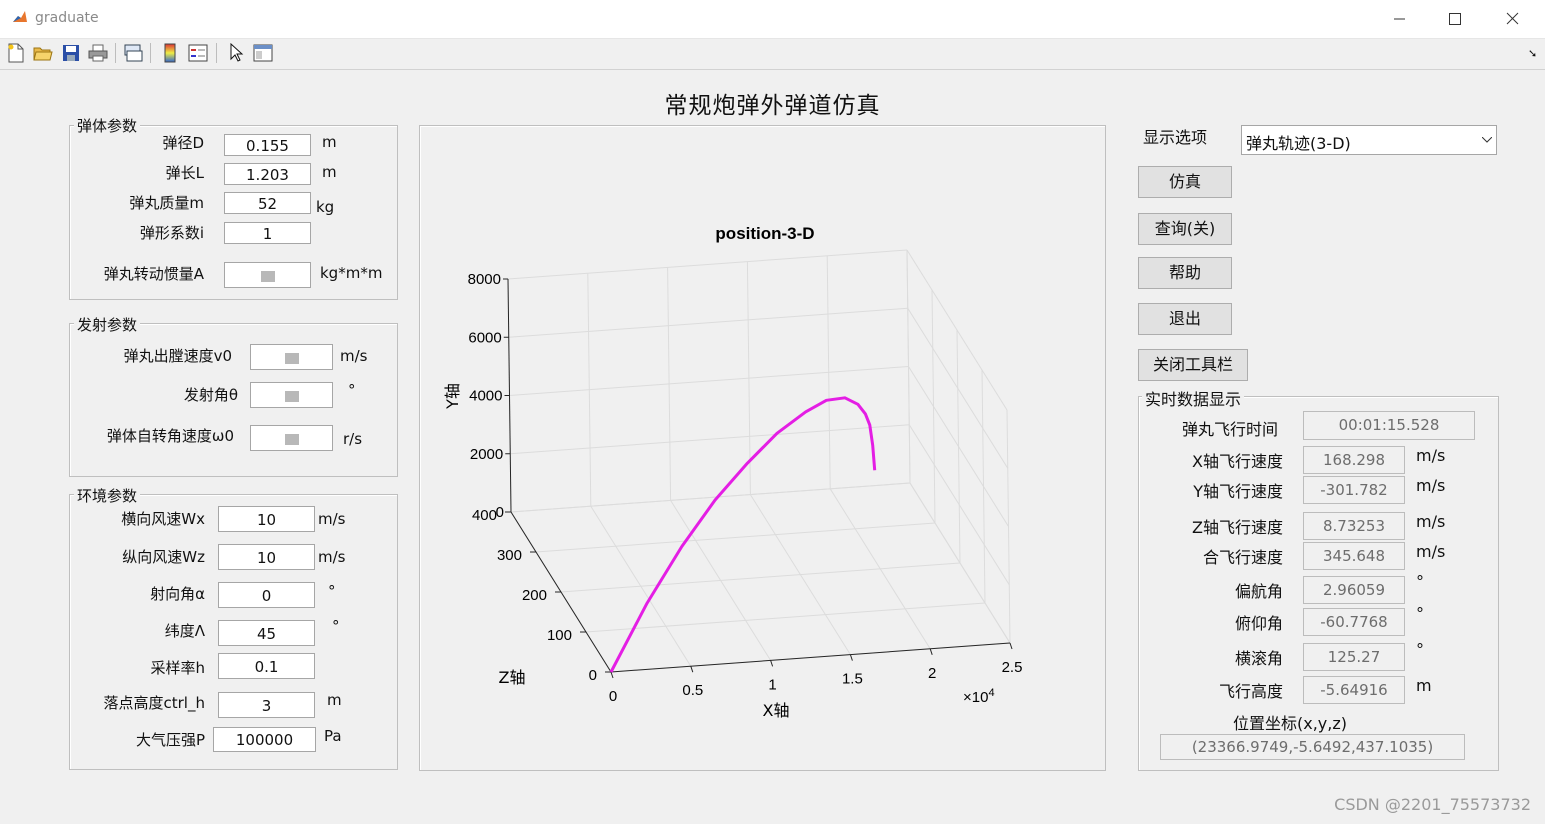 The image size is (1545, 824). Describe the element at coordinates (1354, 590) in the screenshot. I see `realtime-row-value: 2.96059` at that location.